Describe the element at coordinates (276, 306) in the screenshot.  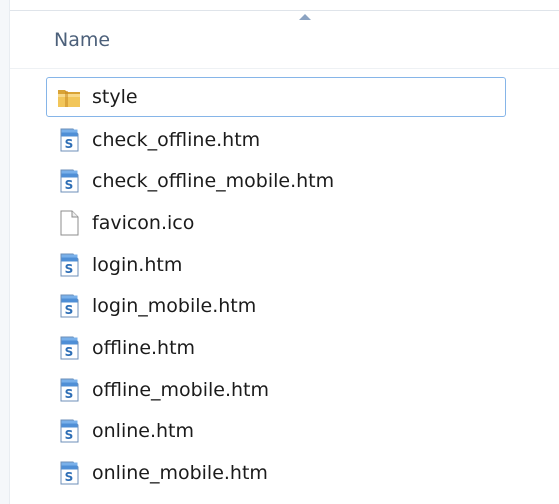
I see `file-row: Slogin_mobile.htm` at that location.